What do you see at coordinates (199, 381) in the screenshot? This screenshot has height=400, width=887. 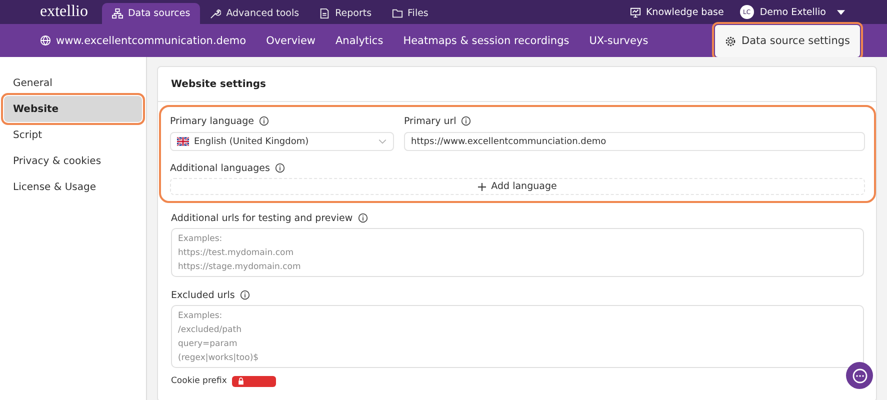 I see `field-label: Cookie prefix` at bounding box center [199, 381].